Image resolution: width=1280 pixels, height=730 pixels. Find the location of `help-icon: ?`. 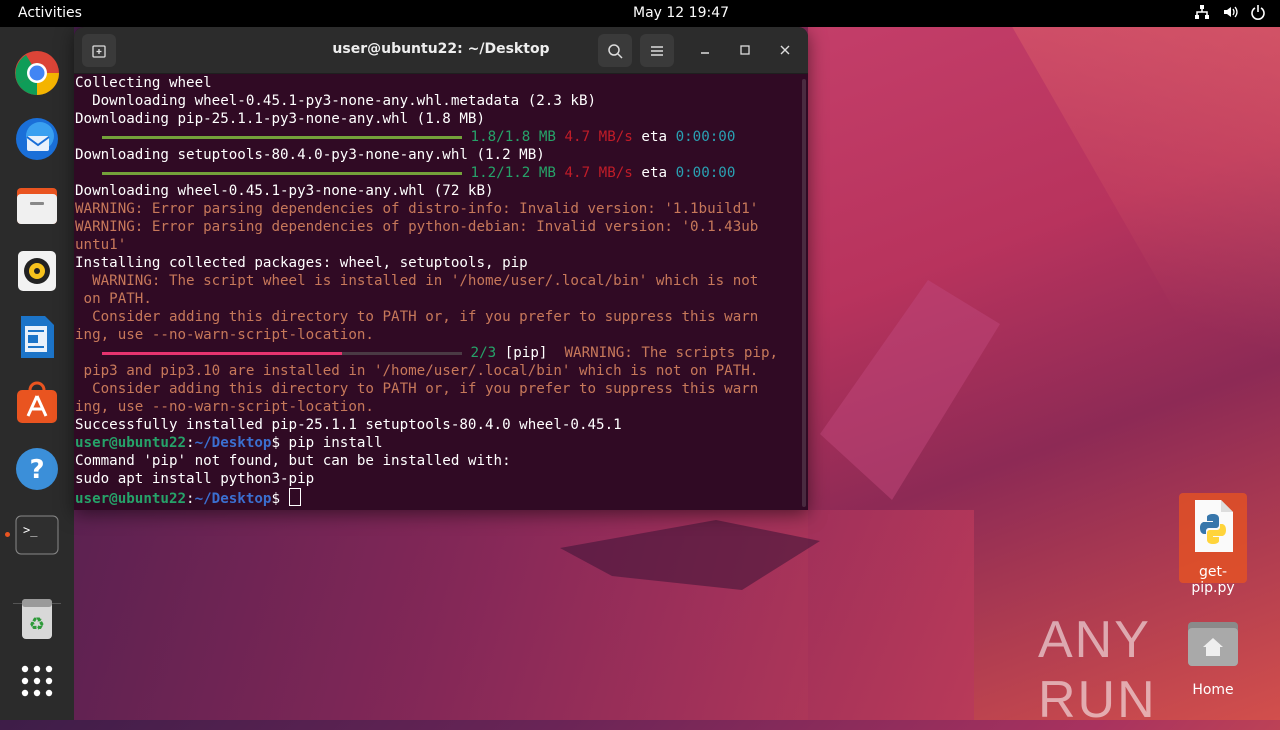

help-icon: ? is located at coordinates (37, 469).